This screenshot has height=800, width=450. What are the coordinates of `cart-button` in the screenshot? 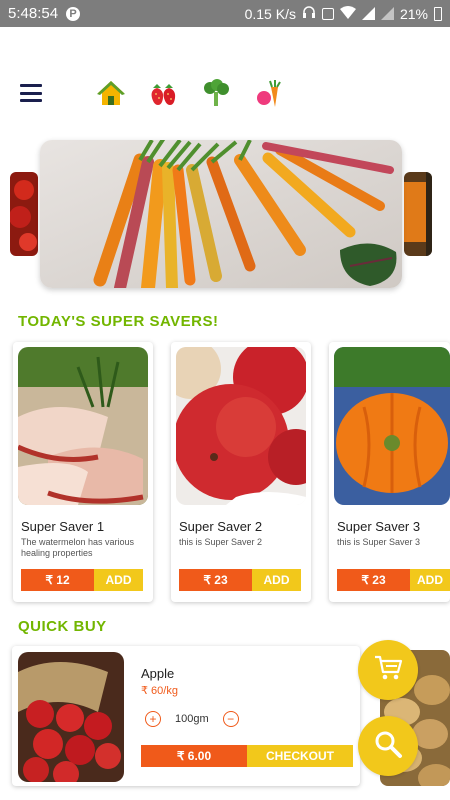 It's located at (388, 670).